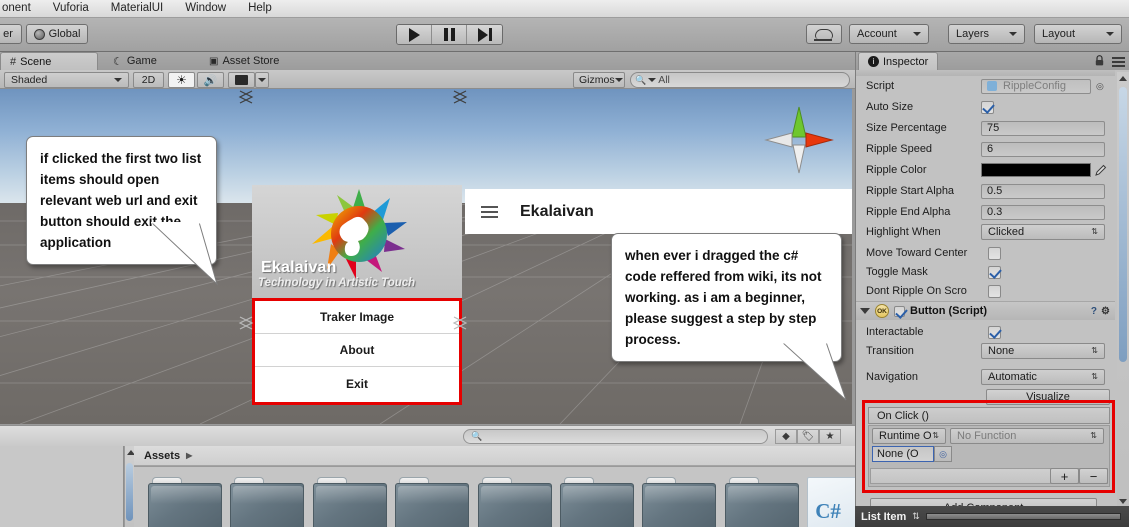 The width and height of the screenshot is (1129, 527). Describe the element at coordinates (832, 502) in the screenshot. I see `asset-csharp-script: C#` at that location.